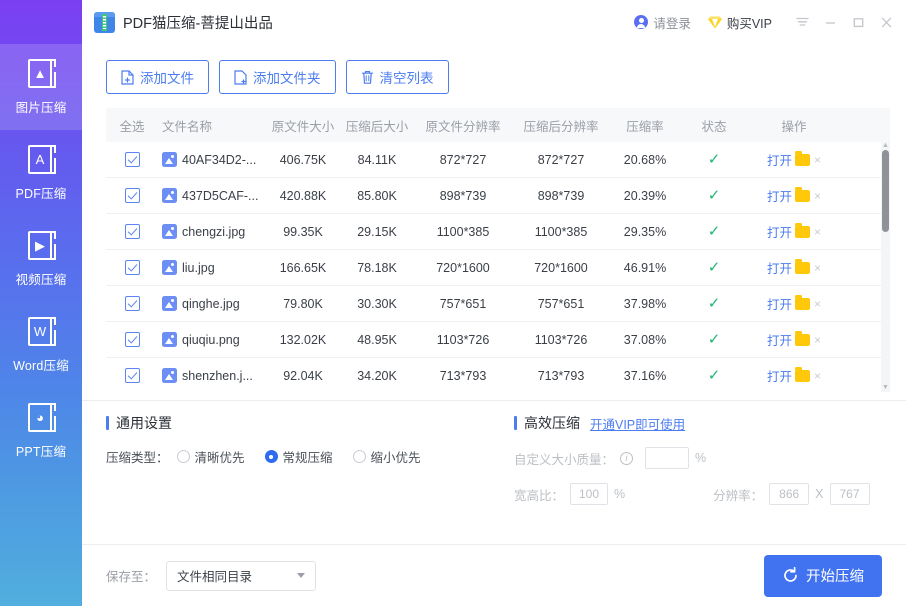  What do you see at coordinates (397, 77) in the screenshot?
I see `clear-list-button: 清空列表` at bounding box center [397, 77].